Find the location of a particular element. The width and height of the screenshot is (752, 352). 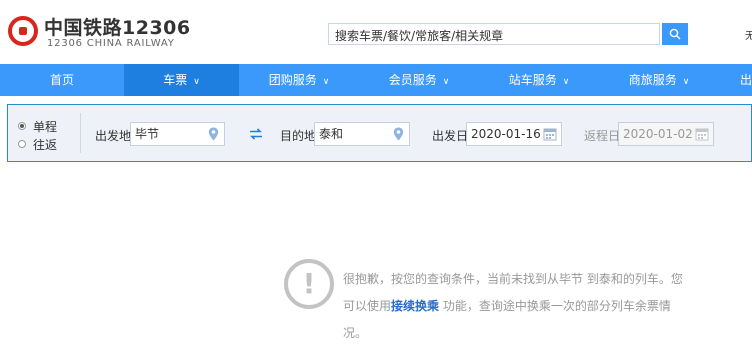

search-button is located at coordinates (675, 34).